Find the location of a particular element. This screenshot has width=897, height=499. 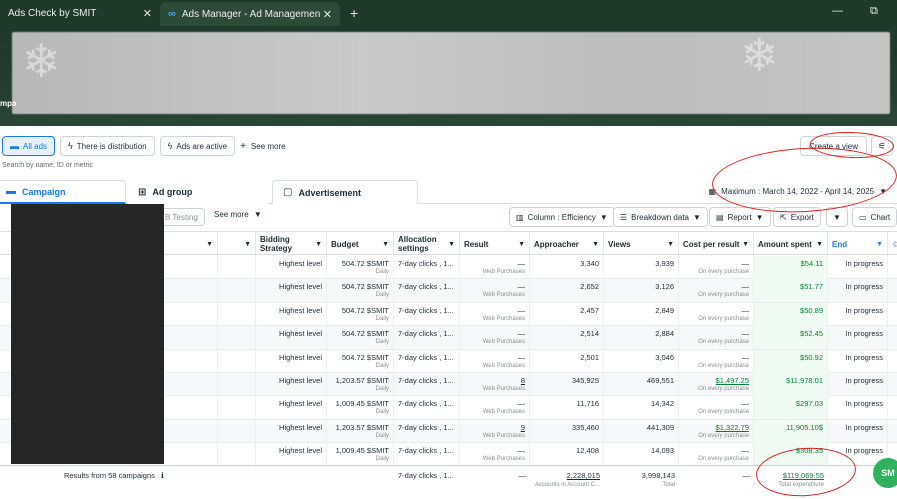

chart-button: ▭ Chart is located at coordinates (874, 217).